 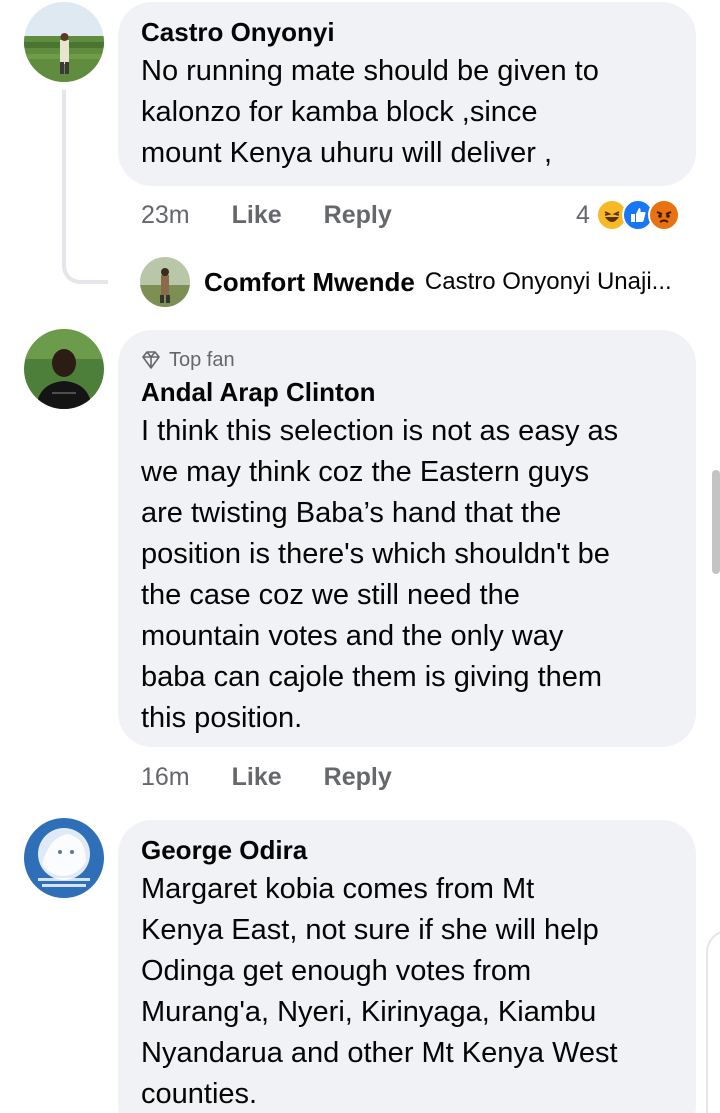 What do you see at coordinates (372, 677) in the screenshot?
I see `comment-text-line: baba can cajole them is giving them` at bounding box center [372, 677].